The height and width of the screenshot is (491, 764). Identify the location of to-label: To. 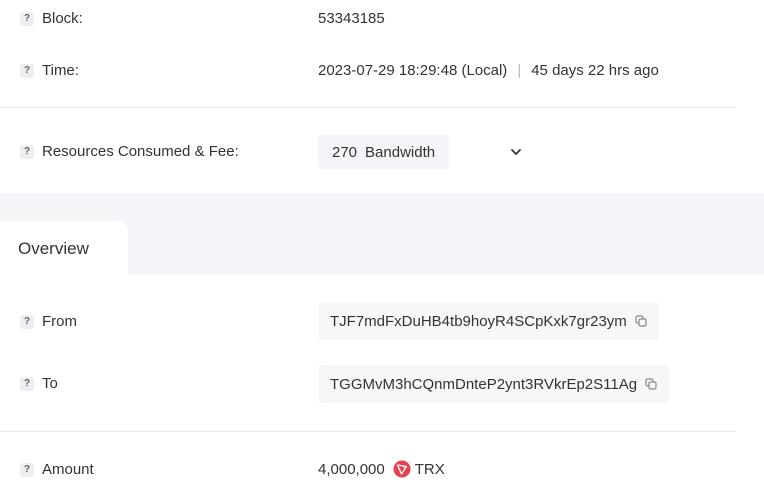
(50, 383).